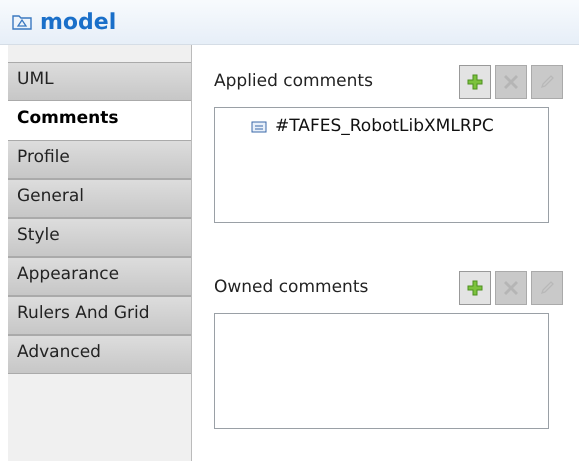 The width and height of the screenshot is (579, 462). Describe the element at coordinates (384, 127) in the screenshot. I see `list-item: #TAFES_RobotLibXMLRPC` at that location.